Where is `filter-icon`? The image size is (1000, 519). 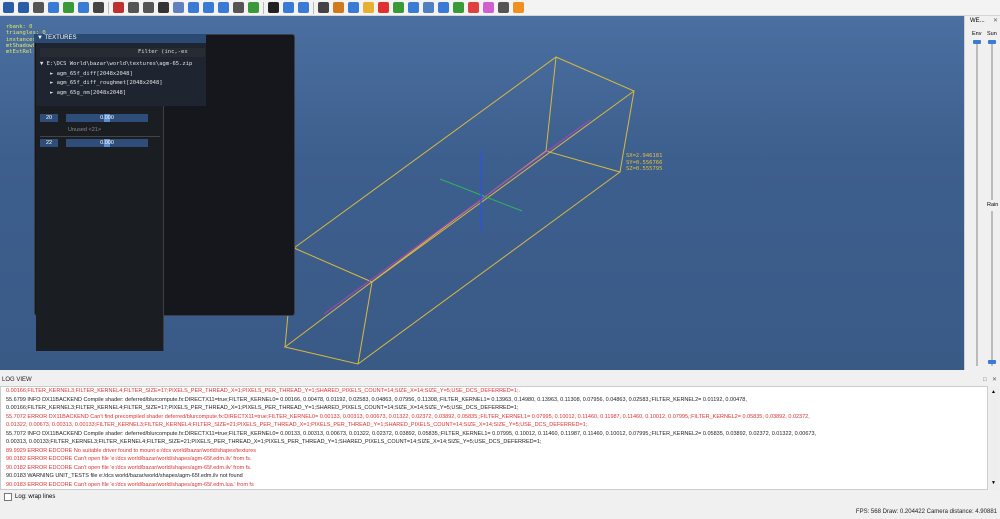 filter-icon is located at coordinates (193, 7).